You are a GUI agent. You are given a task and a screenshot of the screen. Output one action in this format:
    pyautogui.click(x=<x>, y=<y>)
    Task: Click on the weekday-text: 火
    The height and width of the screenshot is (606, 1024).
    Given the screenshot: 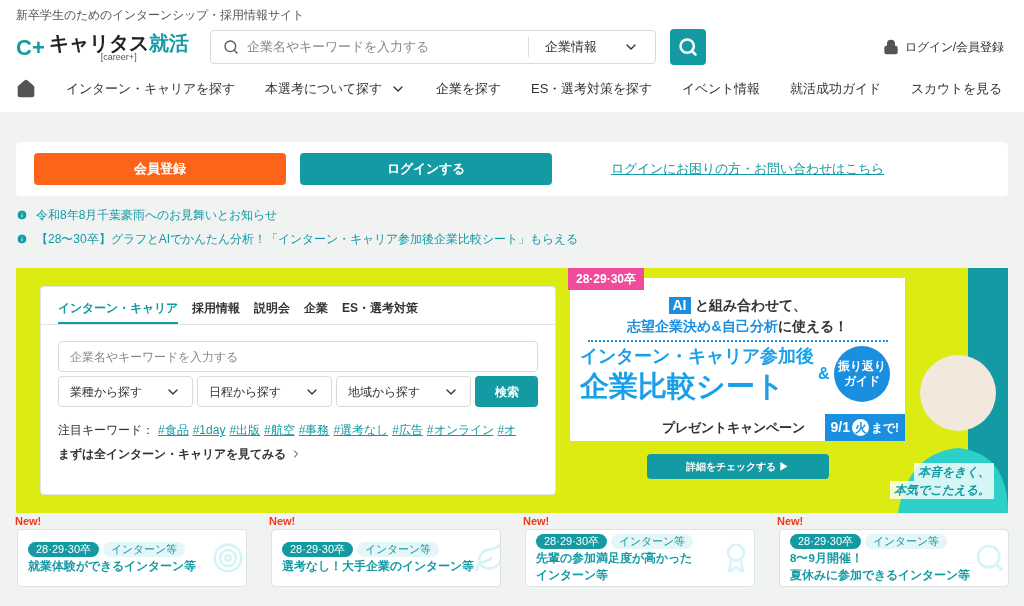 What is the action you would take?
    pyautogui.click(x=860, y=427)
    